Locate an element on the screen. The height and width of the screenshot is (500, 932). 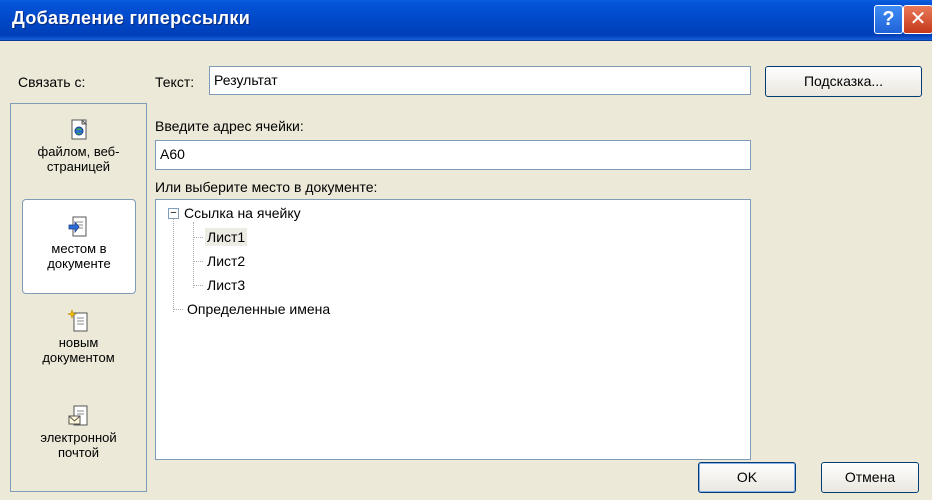
link-type-new-document: новым документом is located at coordinates (78, 337).